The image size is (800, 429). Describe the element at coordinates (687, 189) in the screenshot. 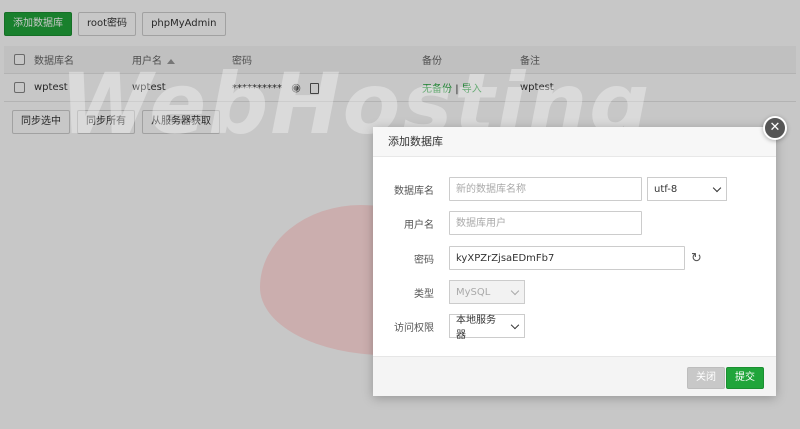

I see `charset-select: utf-8` at that location.